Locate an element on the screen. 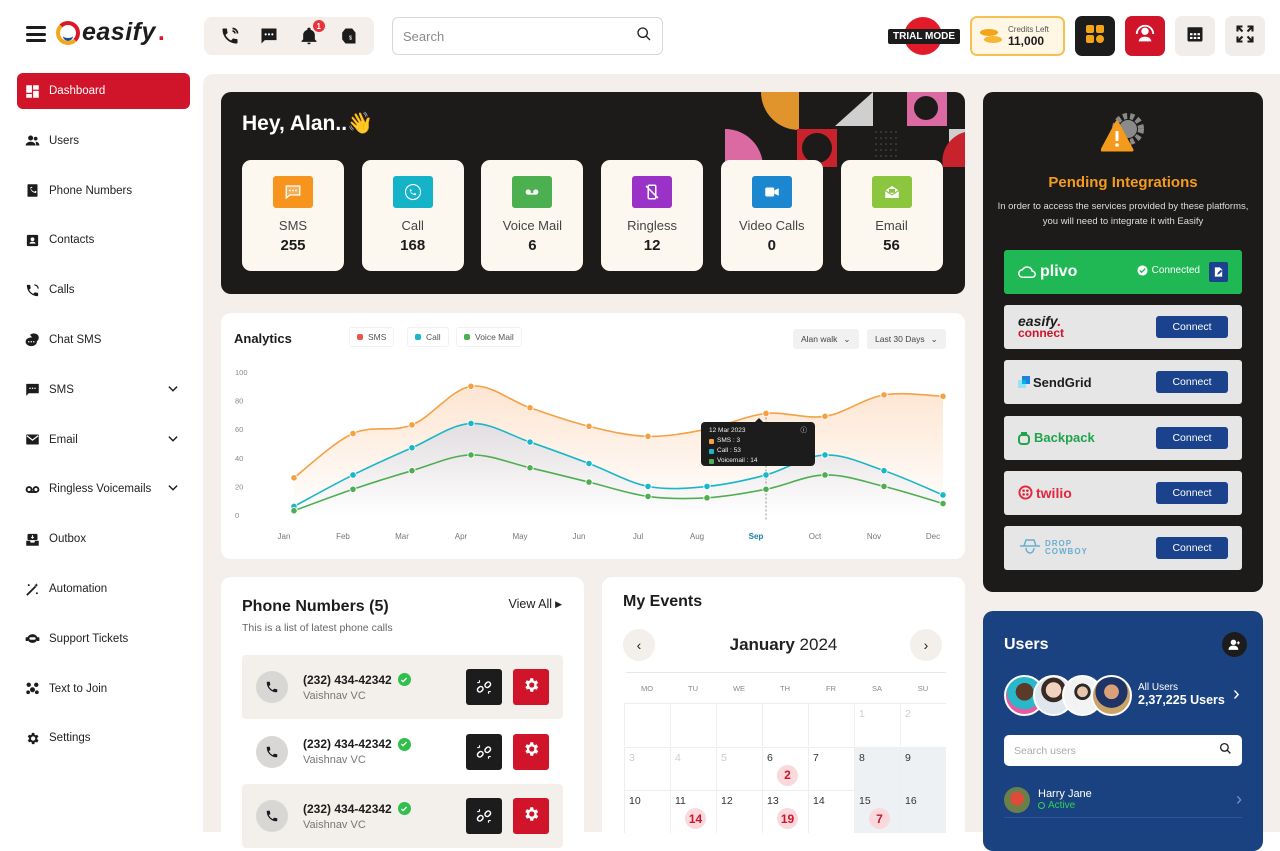 The image size is (1280, 851). integration-row-twilio: twilio Connect is located at coordinates (1123, 492).